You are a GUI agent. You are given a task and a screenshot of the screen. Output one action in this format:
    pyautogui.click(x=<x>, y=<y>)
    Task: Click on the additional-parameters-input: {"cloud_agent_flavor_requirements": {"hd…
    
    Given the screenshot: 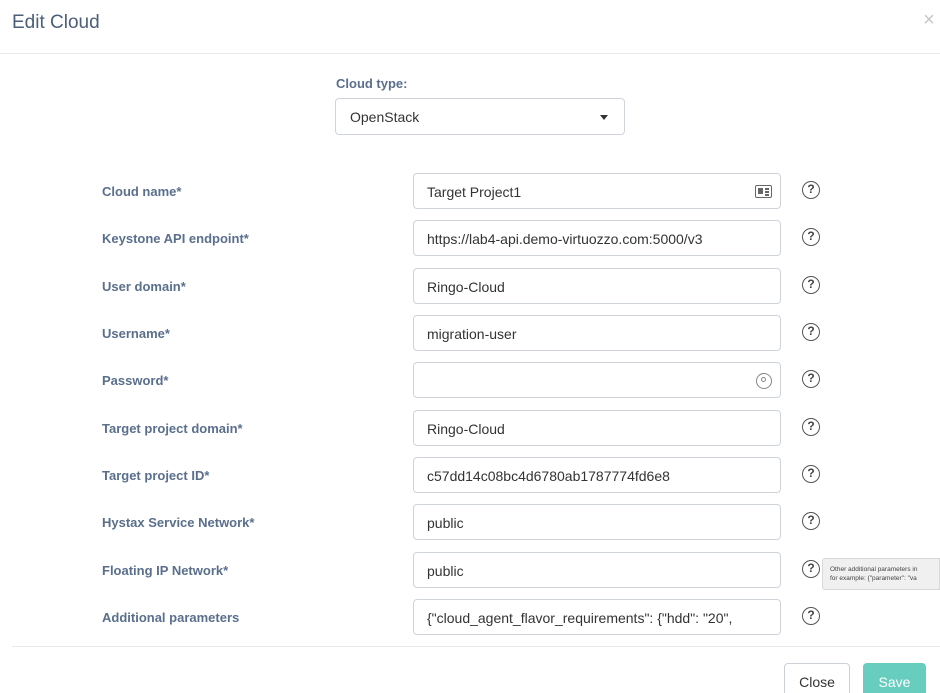 What is the action you would take?
    pyautogui.click(x=597, y=617)
    